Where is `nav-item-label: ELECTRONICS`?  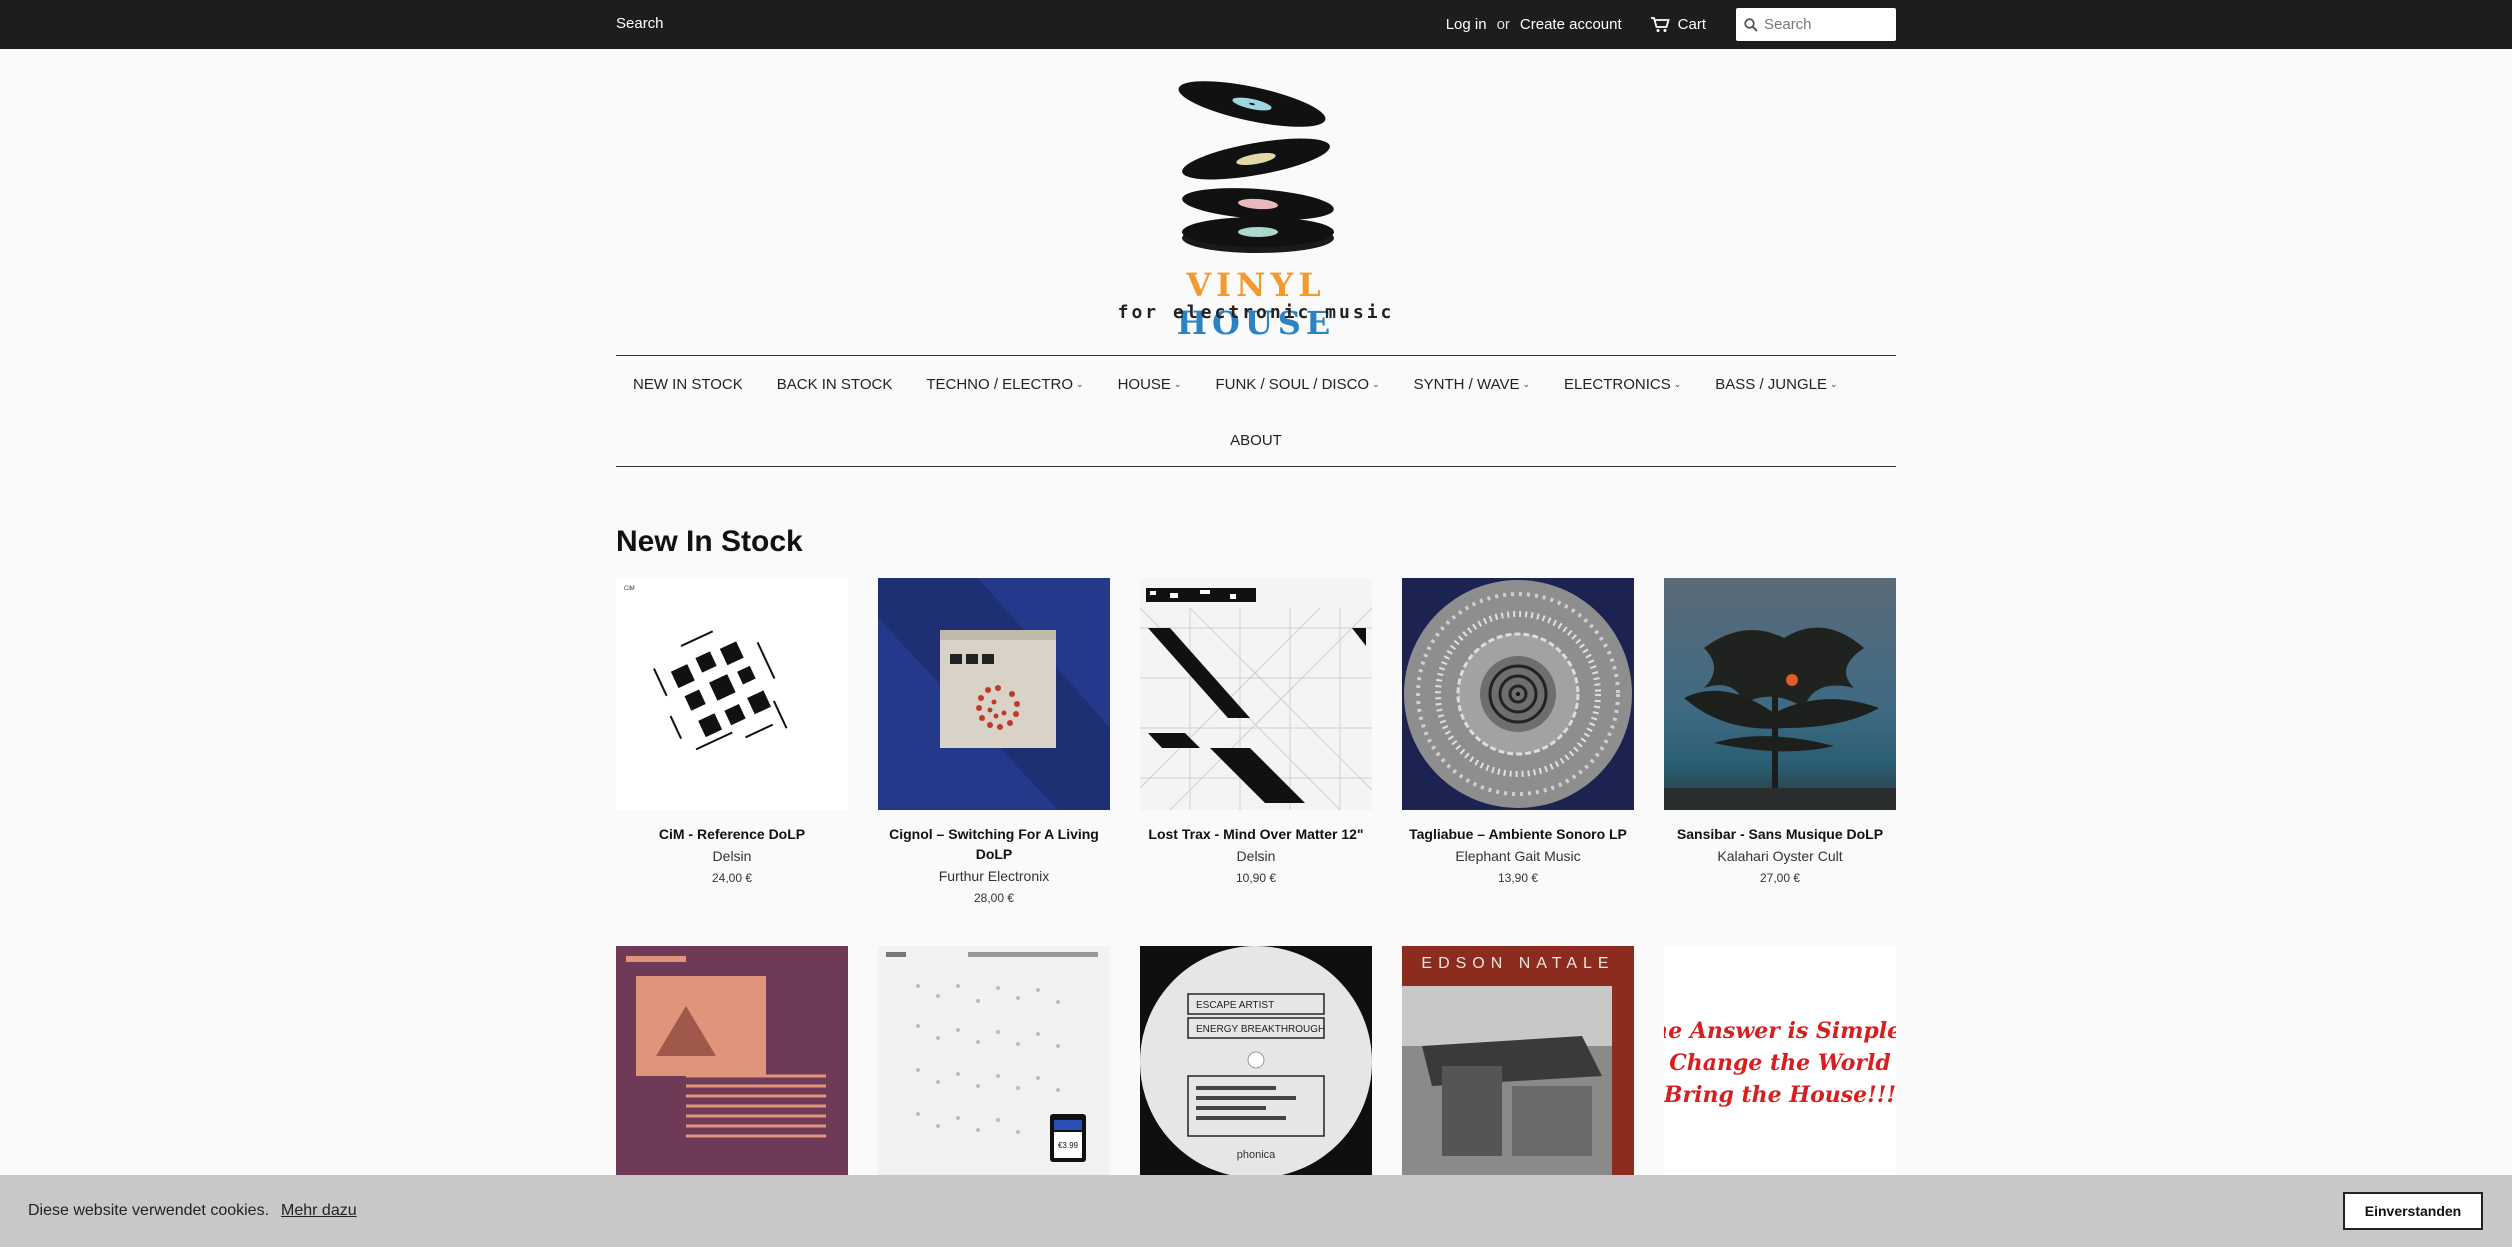 nav-item-label: ELECTRONICS is located at coordinates (1617, 384).